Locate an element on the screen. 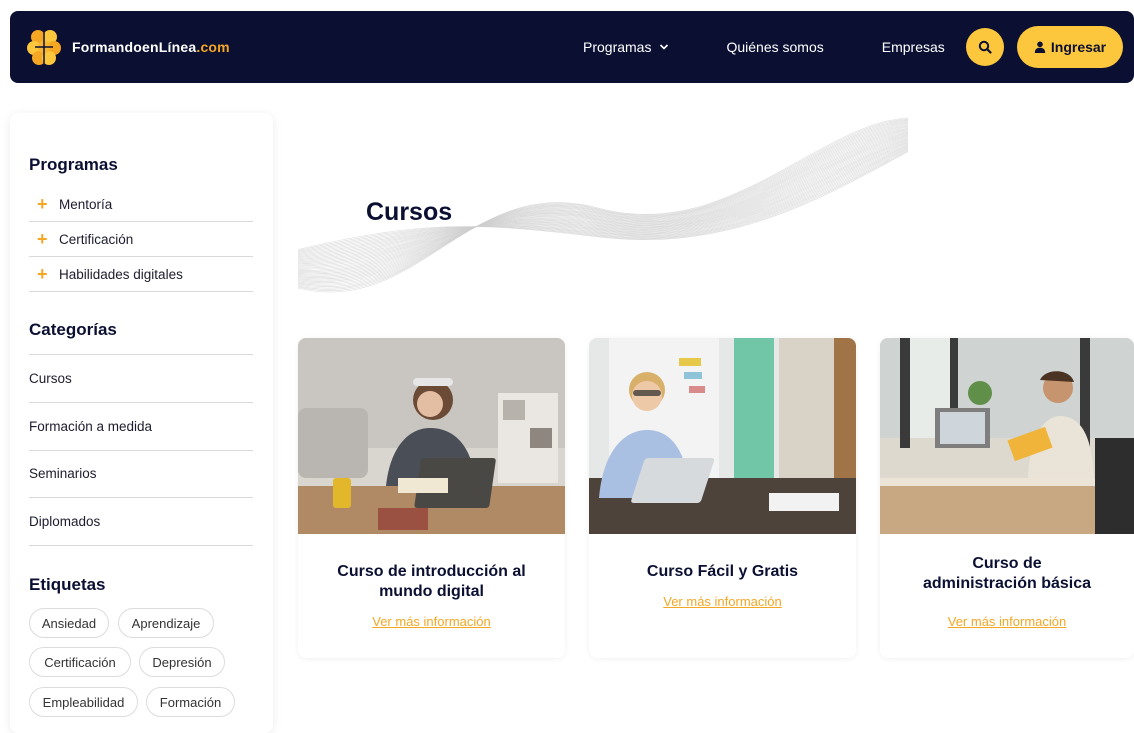 The image size is (1134, 733). nav-empresas-label: Empresas is located at coordinates (913, 47).